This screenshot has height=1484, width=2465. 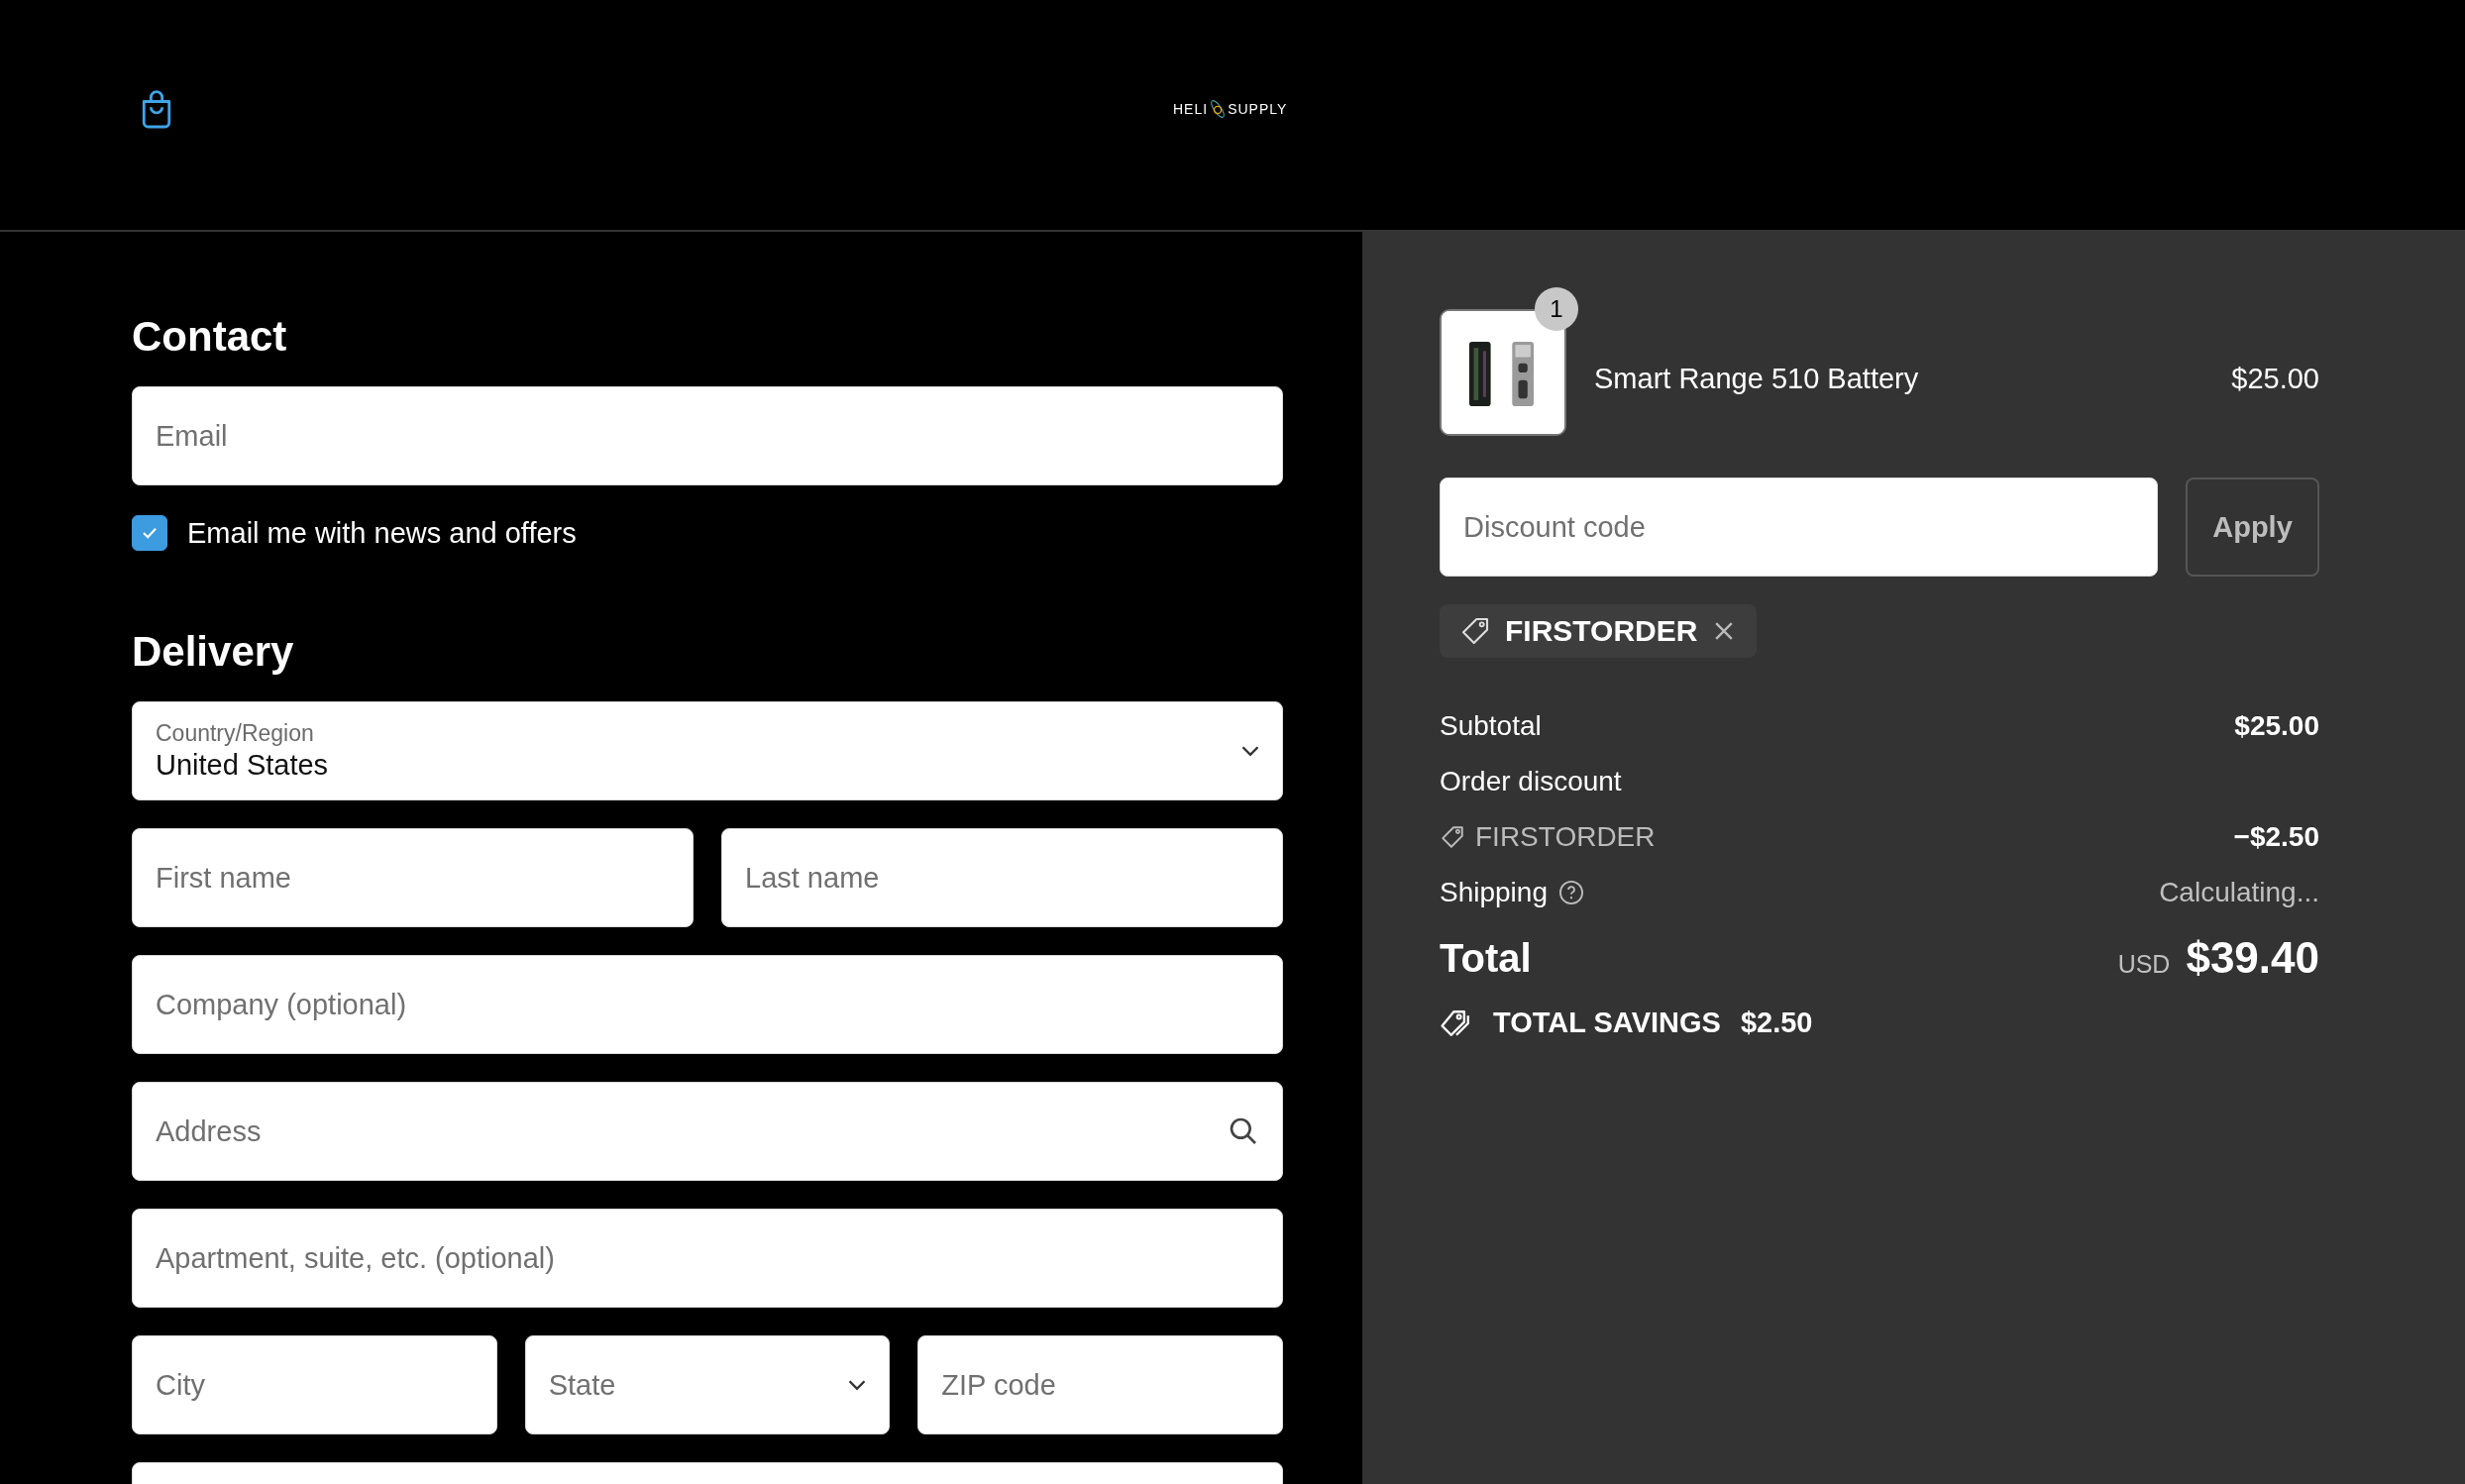 I want to click on input-field: City, so click(x=314, y=1385).